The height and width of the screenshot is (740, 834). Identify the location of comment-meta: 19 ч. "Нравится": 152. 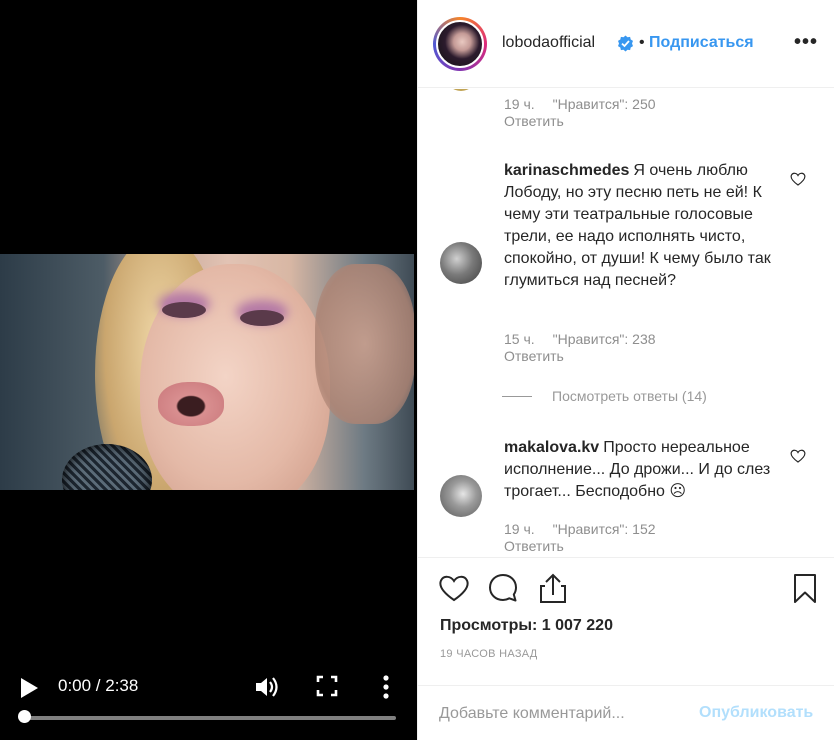
(580, 529).